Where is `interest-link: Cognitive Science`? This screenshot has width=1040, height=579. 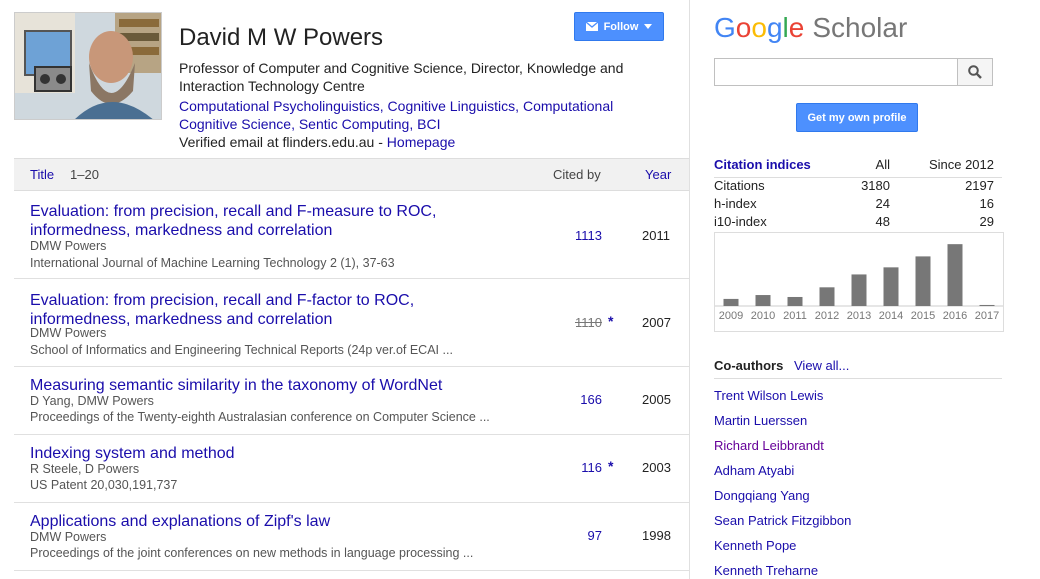 interest-link: Cognitive Science is located at coordinates (235, 124).